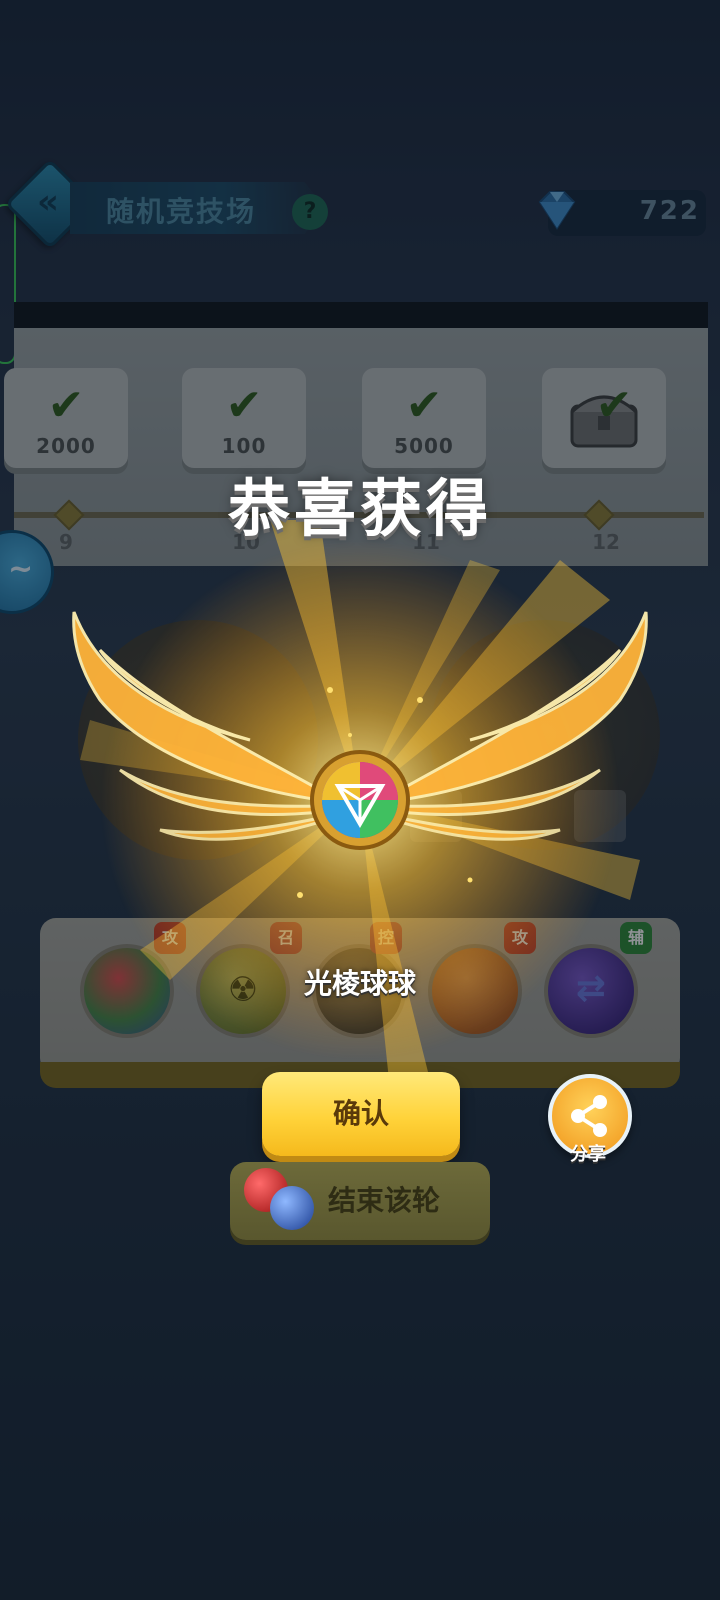 The image size is (720, 1600). I want to click on skill-tag: 辅, so click(636, 938).